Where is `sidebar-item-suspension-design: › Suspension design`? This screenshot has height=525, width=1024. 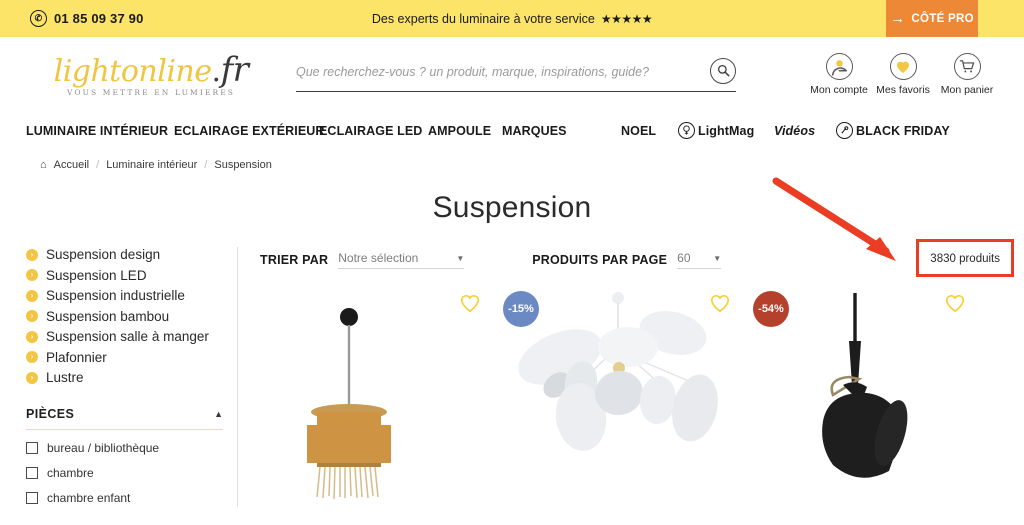
sidebar-item-suspension-design: › Suspension design is located at coordinates (124, 254).